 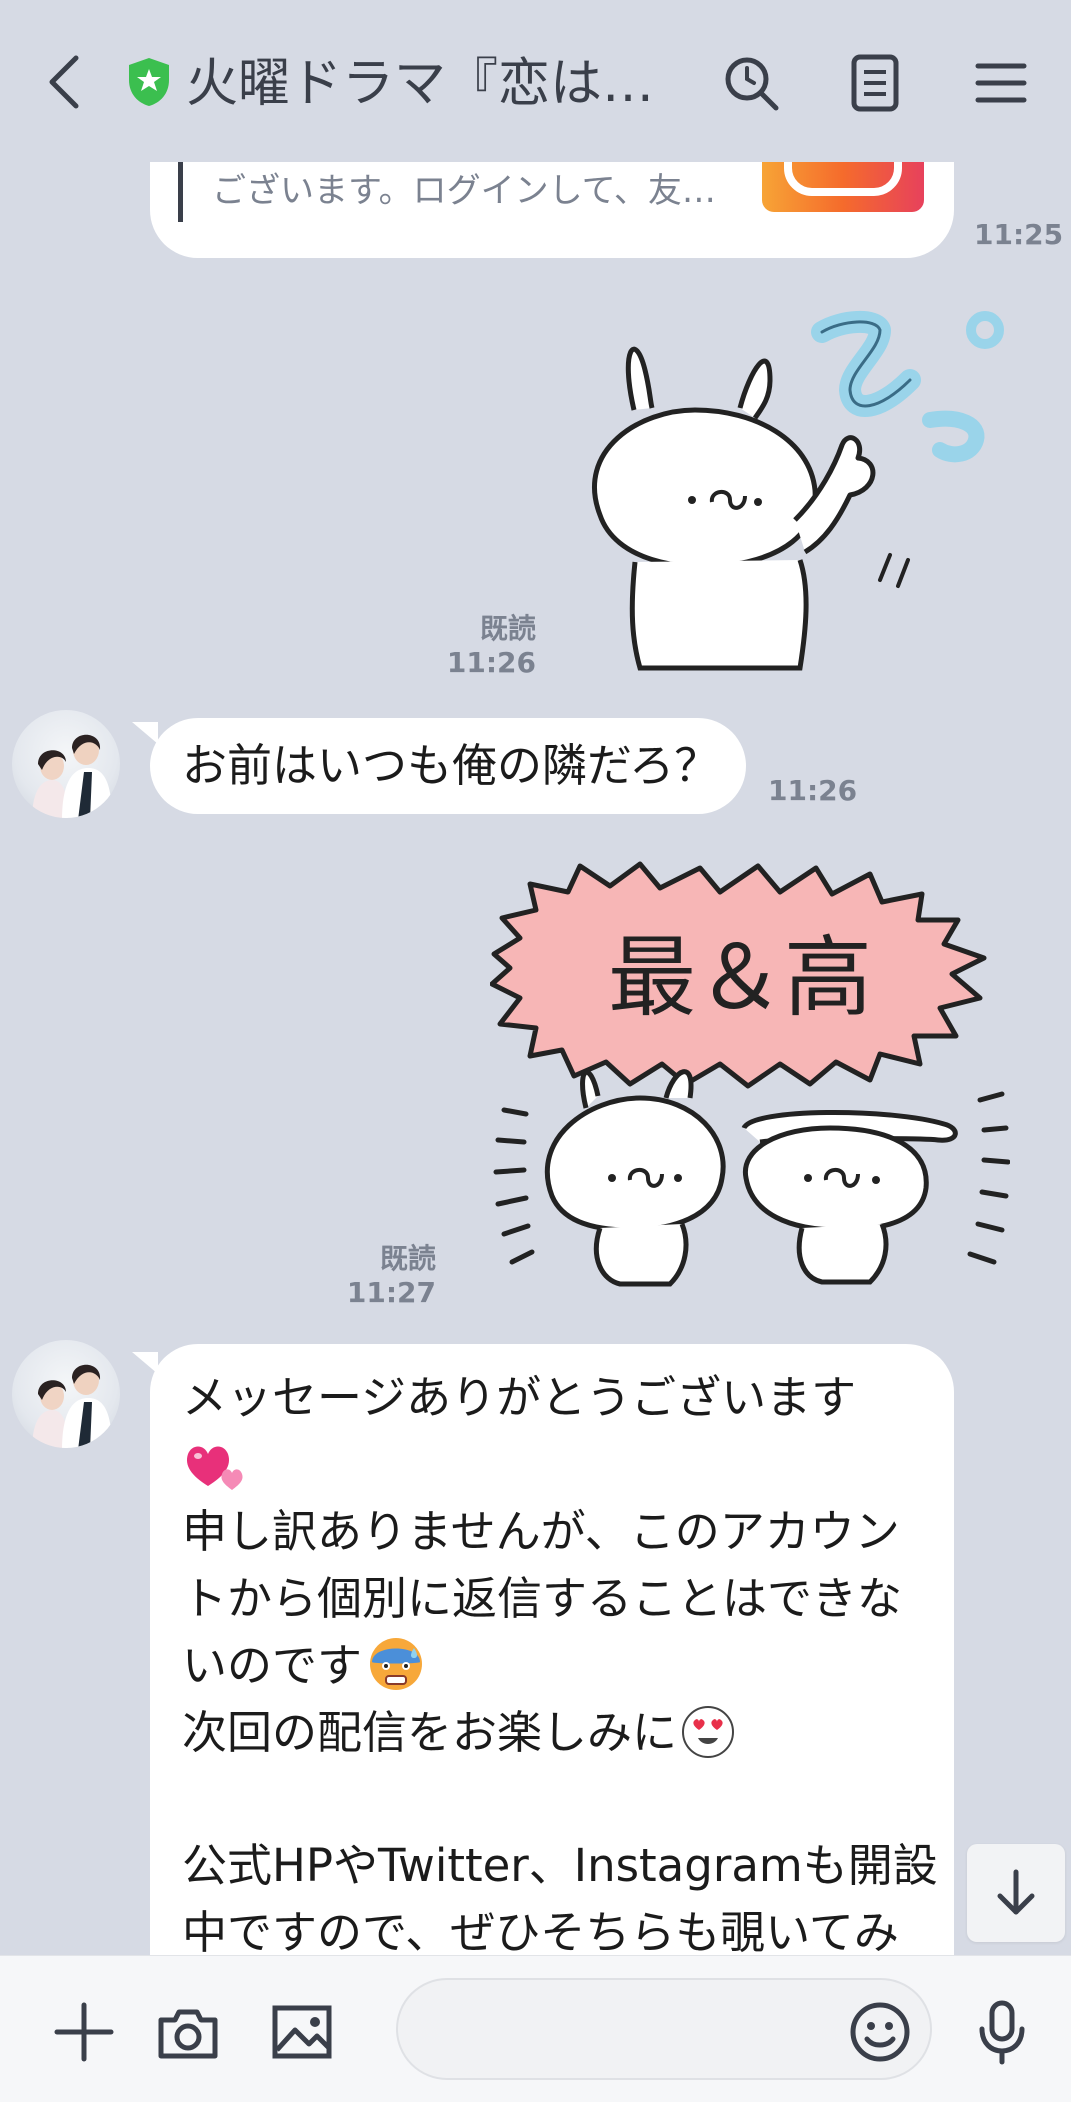 I want to click on mic-icon, so click(x=1002, y=2032).